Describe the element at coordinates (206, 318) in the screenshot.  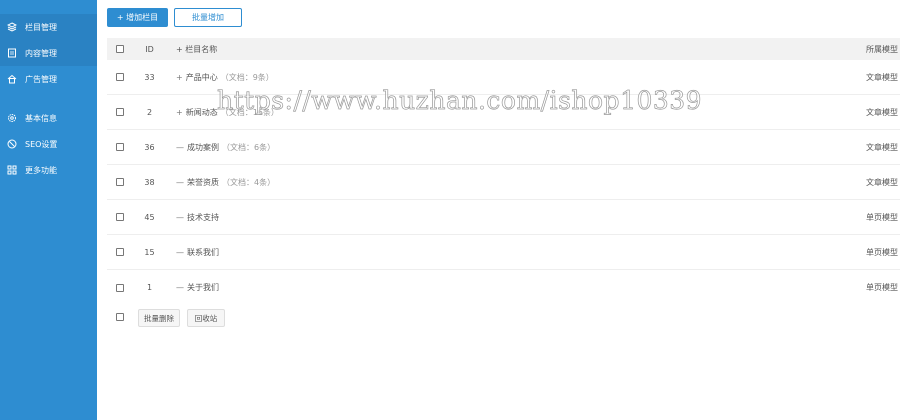
I see `recycle-bin-button: 回收站` at that location.